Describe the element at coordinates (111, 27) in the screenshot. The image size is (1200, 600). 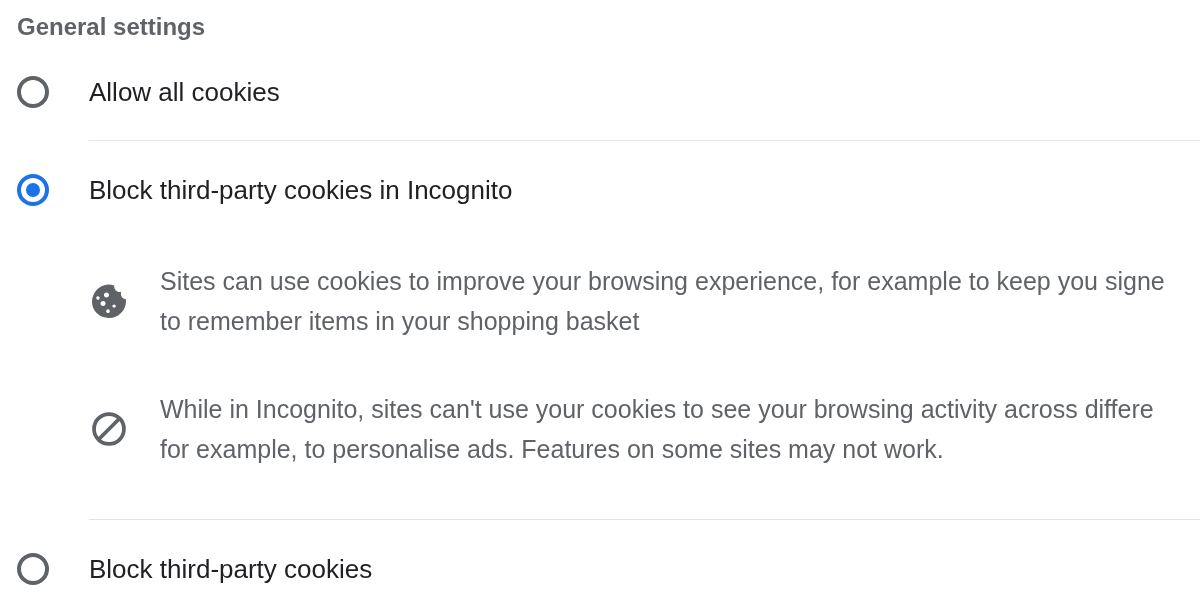
I see `section-title: General settings` at that location.